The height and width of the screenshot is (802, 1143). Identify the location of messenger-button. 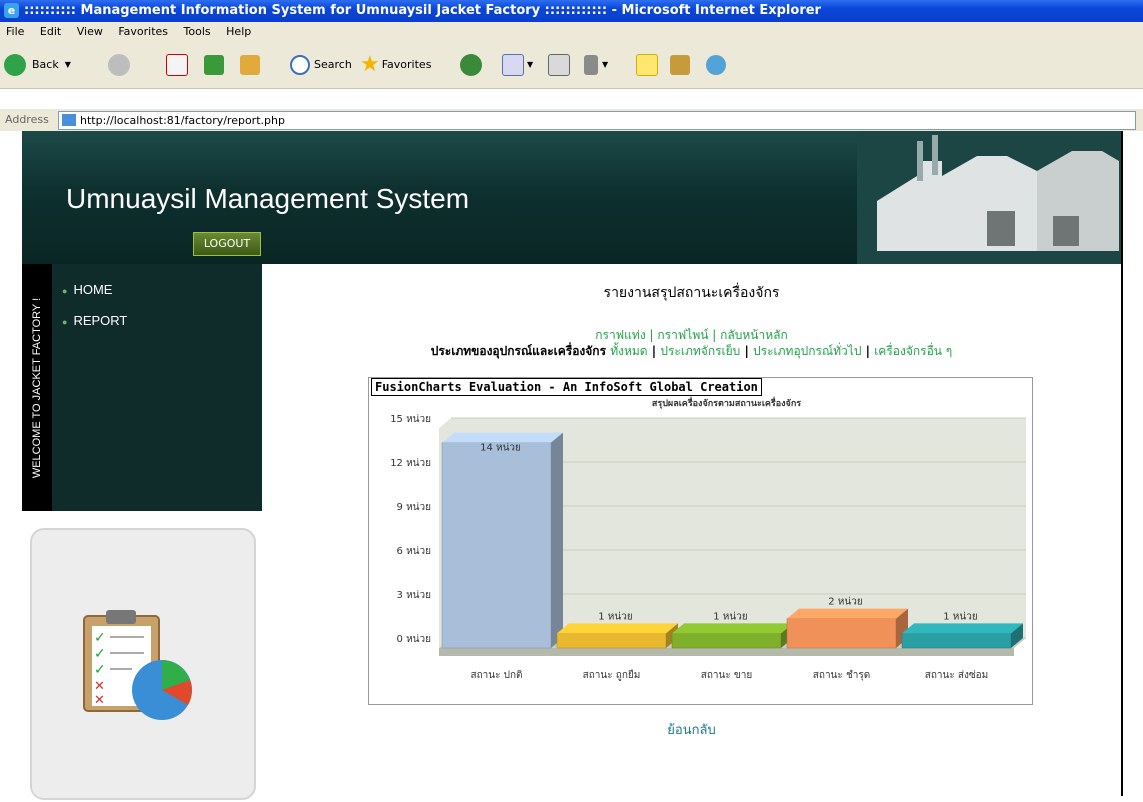
(716, 65).